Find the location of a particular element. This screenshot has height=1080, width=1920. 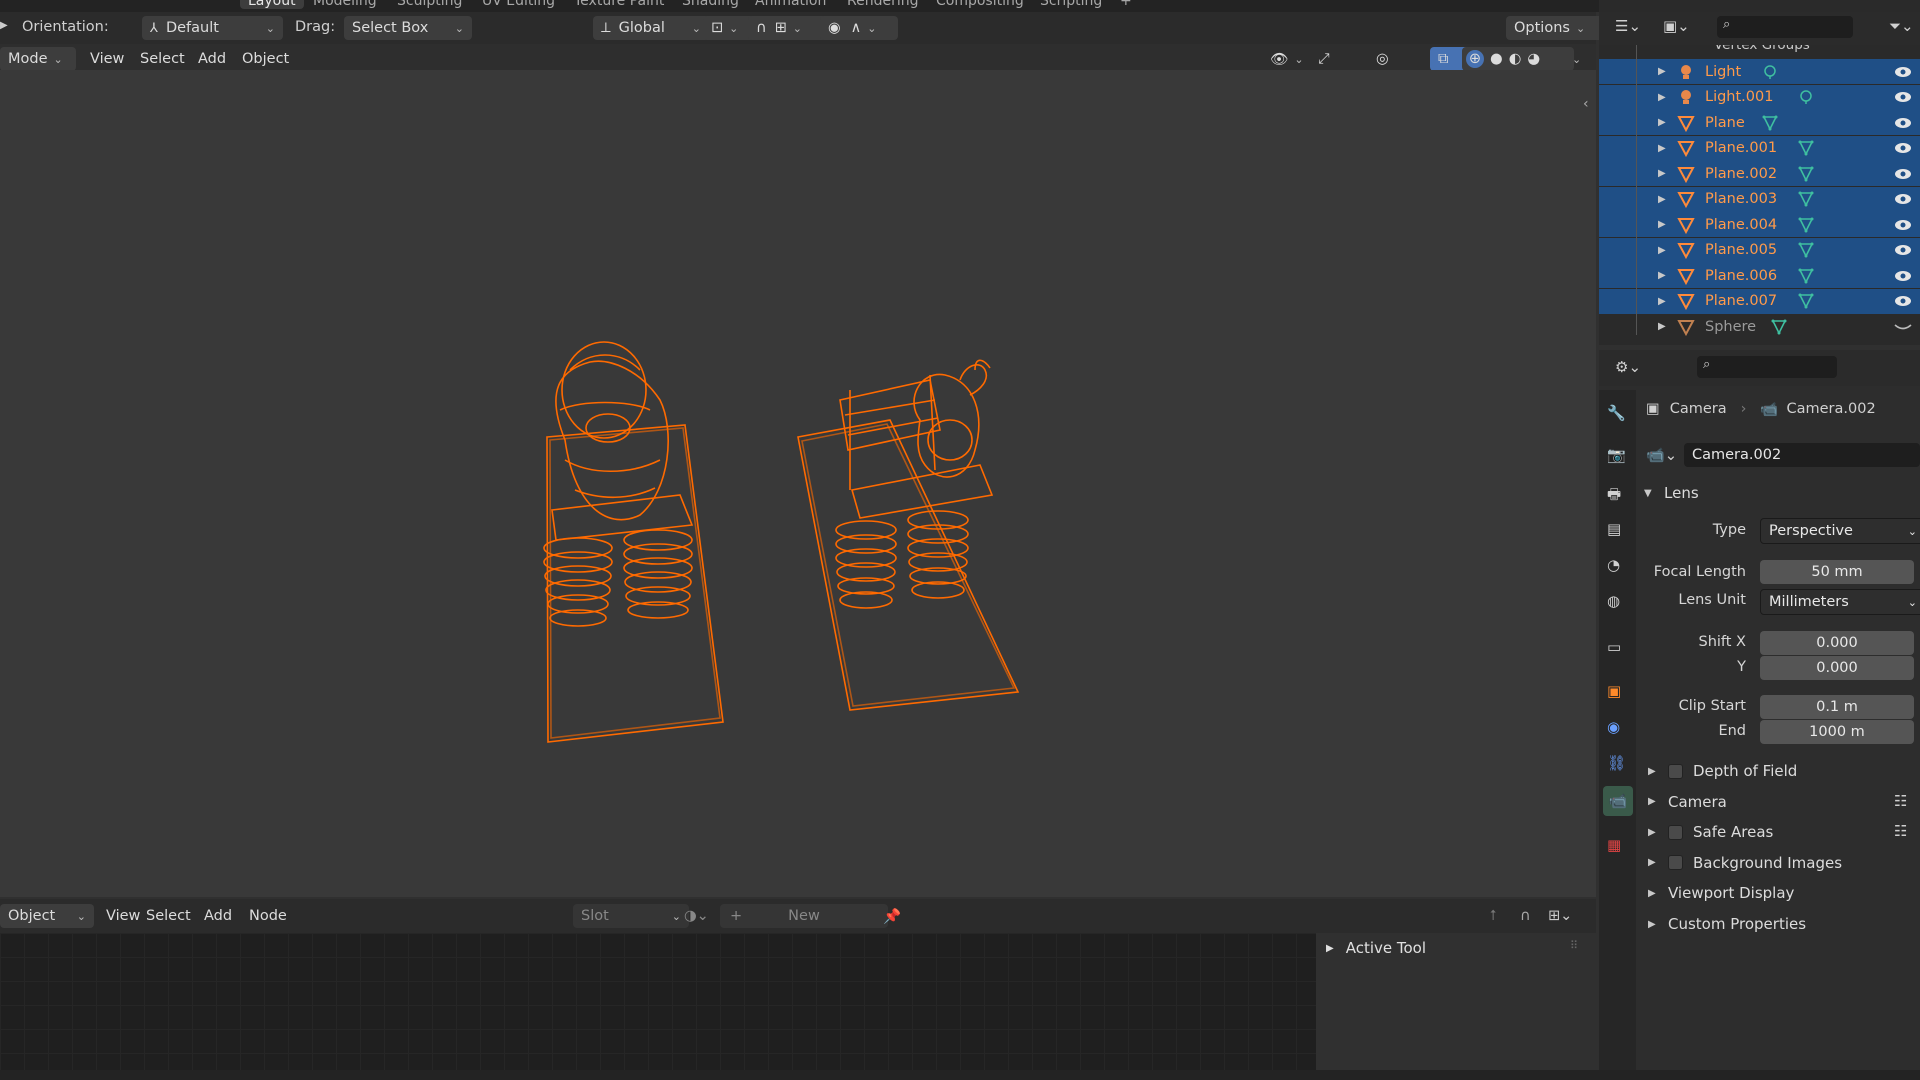

constraints-tab-icon: ⛓ is located at coordinates (1618, 765).